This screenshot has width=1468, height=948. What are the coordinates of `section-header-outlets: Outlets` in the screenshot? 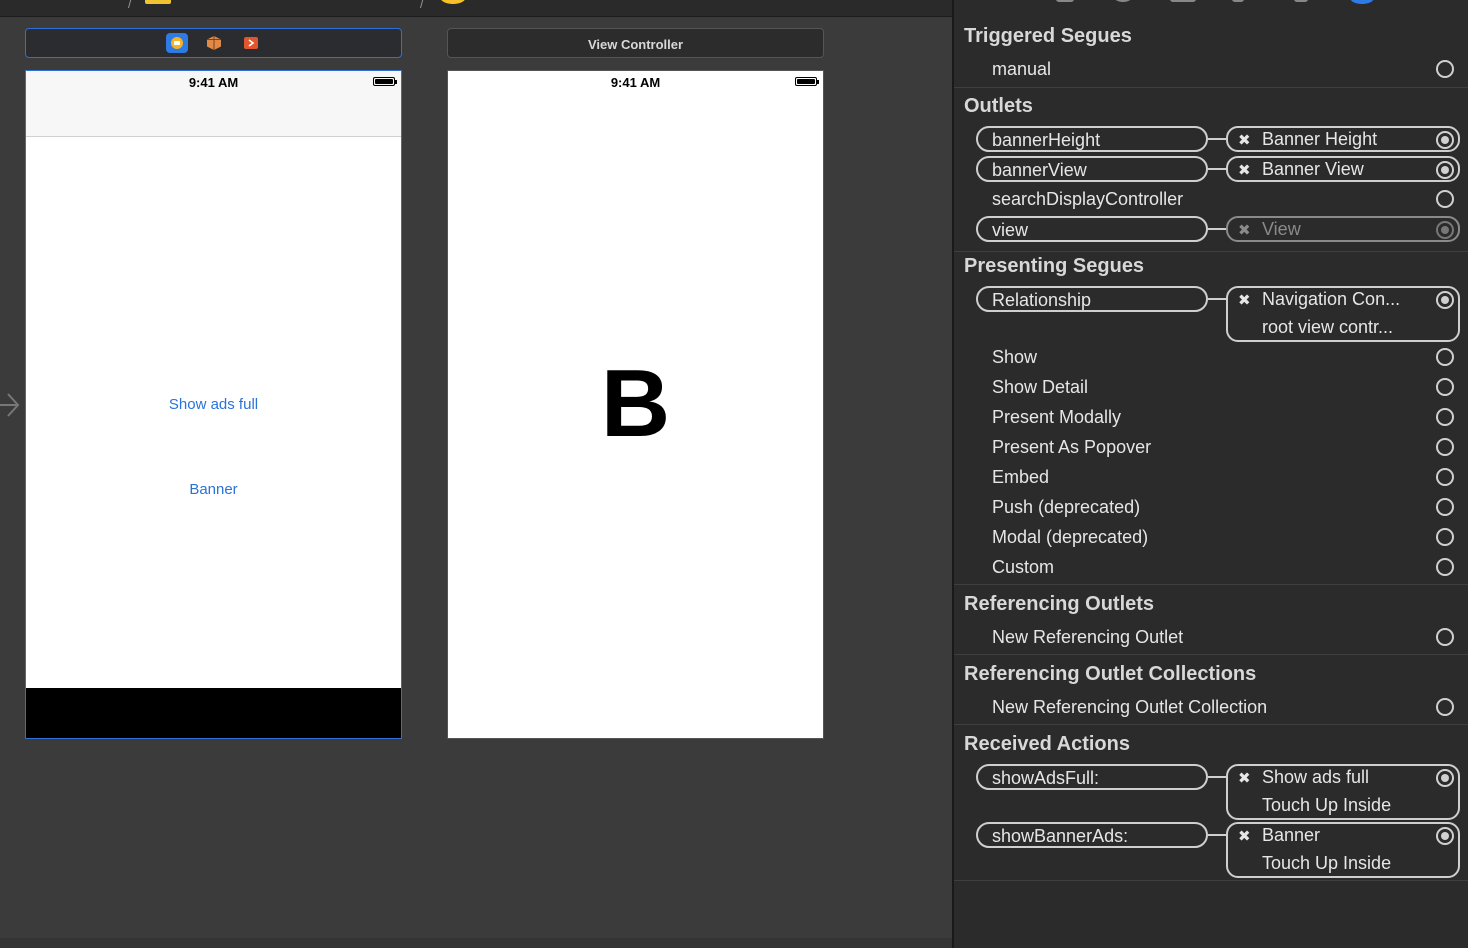 It's located at (998, 106).